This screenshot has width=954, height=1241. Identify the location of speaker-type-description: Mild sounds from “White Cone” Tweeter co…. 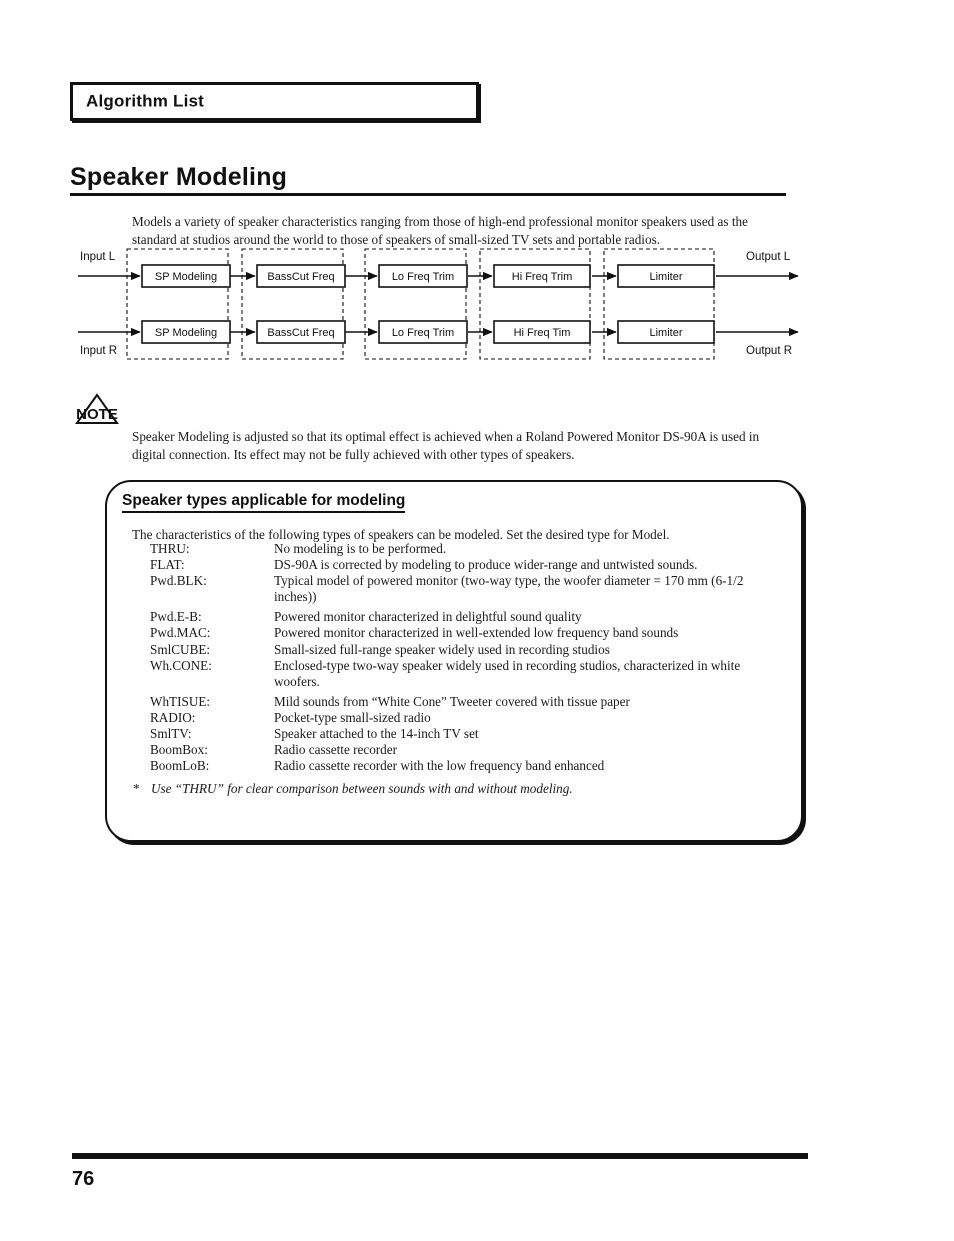
(452, 701).